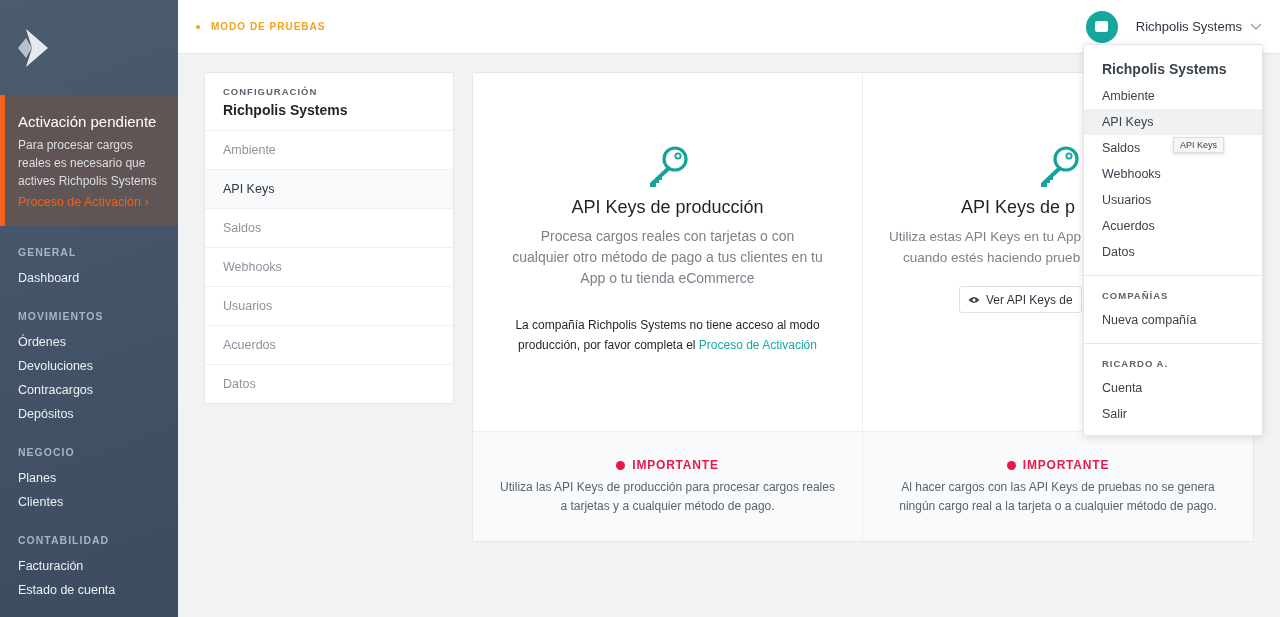 The width and height of the screenshot is (1280, 617). Describe the element at coordinates (286, 110) in the screenshot. I see `config-title: Richpolis Systems` at that location.